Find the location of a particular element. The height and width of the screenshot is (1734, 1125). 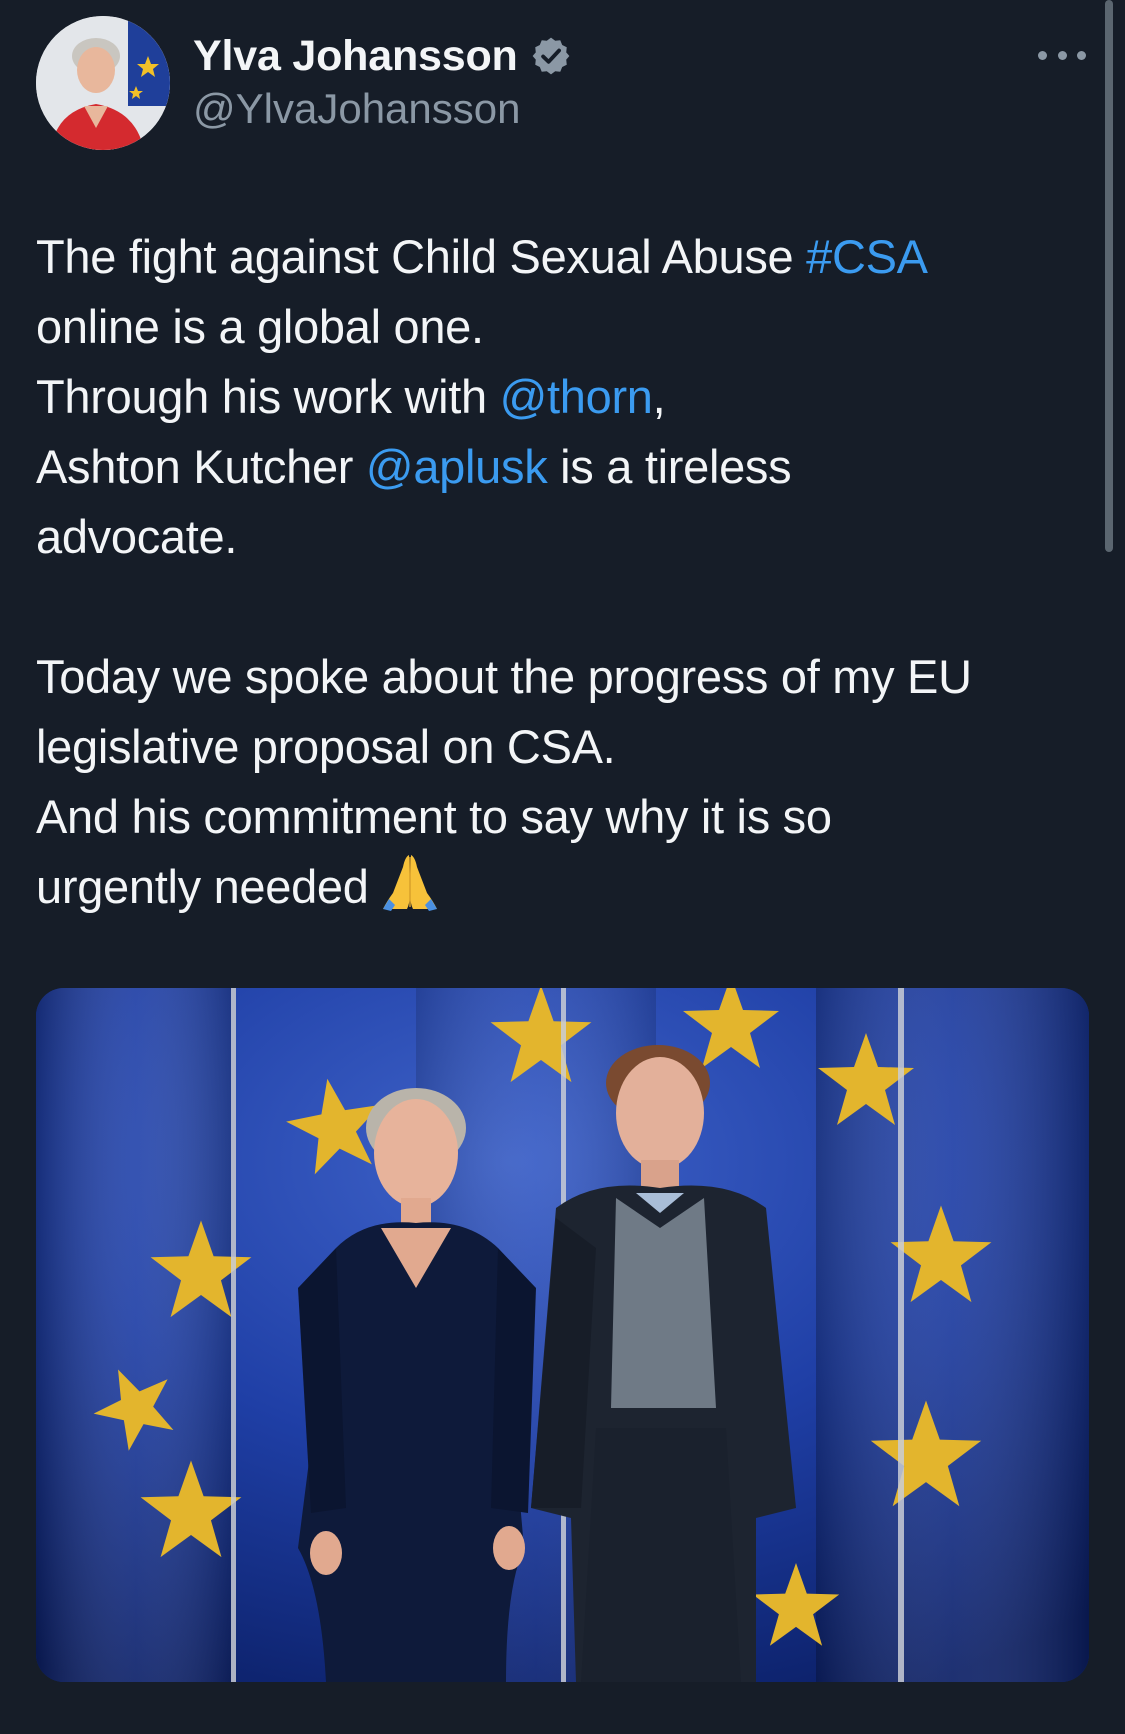

tweet-line: legislative proposal on CSA. is located at coordinates (556, 747).